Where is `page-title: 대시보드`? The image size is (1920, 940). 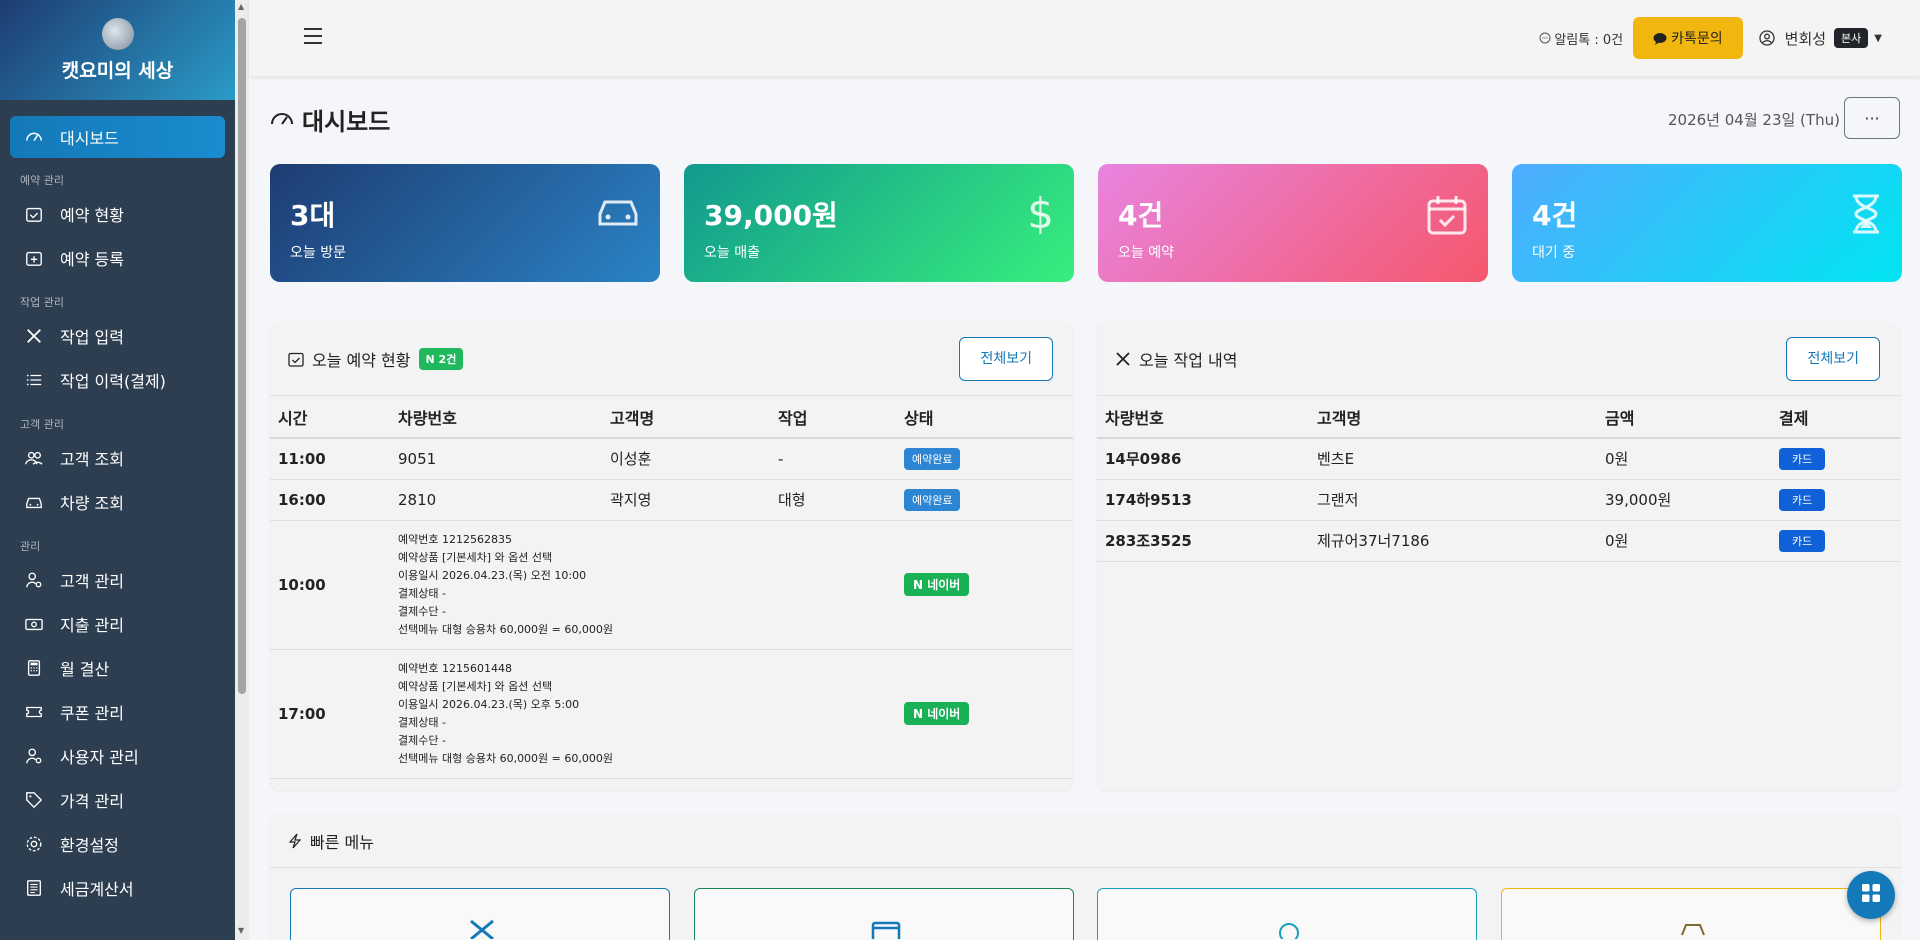
page-title: 대시보드 is located at coordinates (330, 119).